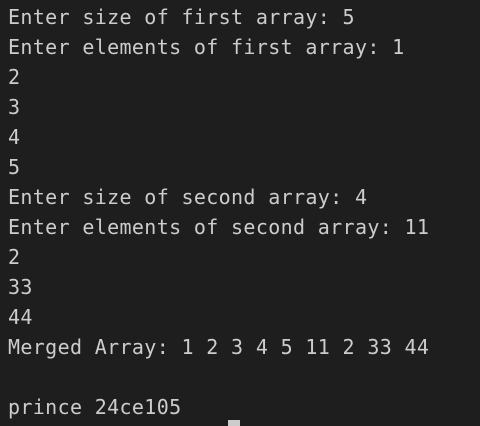  Describe the element at coordinates (20, 287) in the screenshot. I see `output-line: 33` at that location.